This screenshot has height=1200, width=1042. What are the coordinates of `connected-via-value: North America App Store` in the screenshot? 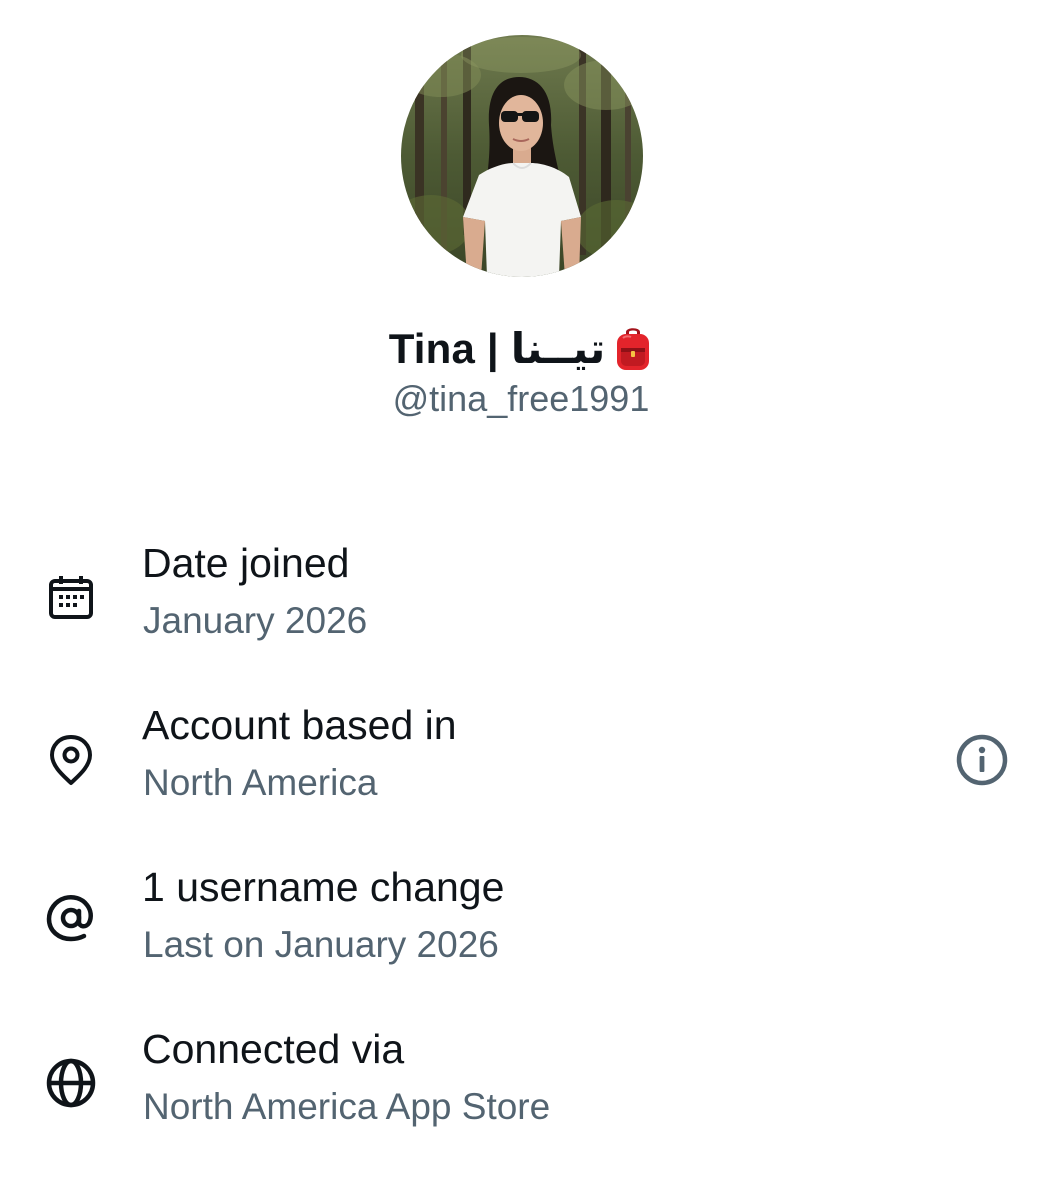 It's located at (347, 1106).